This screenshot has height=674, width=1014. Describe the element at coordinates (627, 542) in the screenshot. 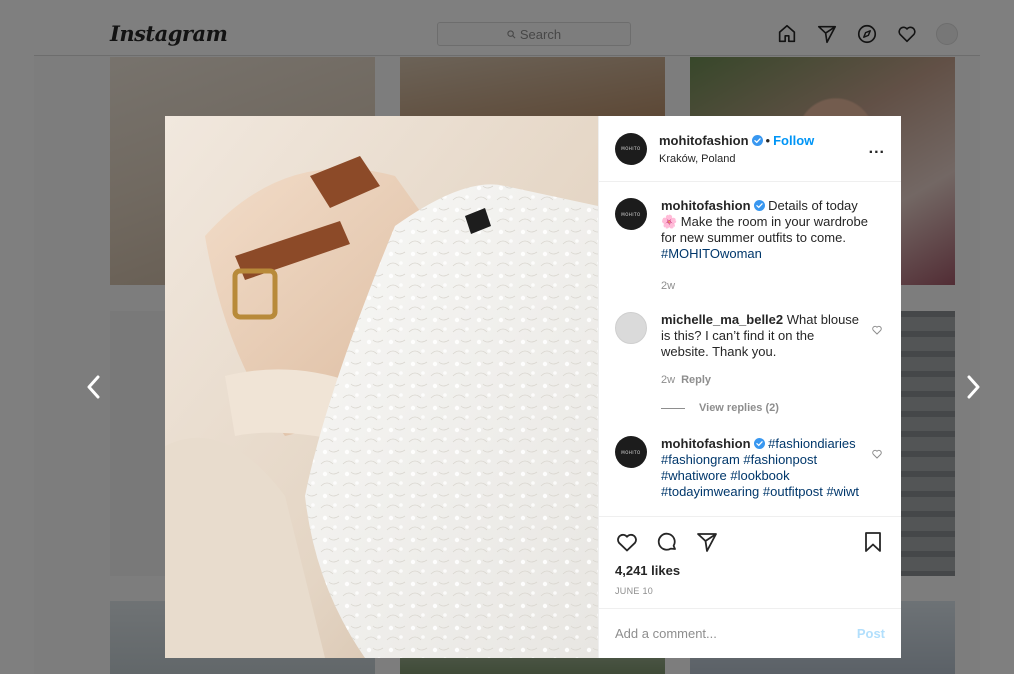

I see `like-heart-icon` at that location.